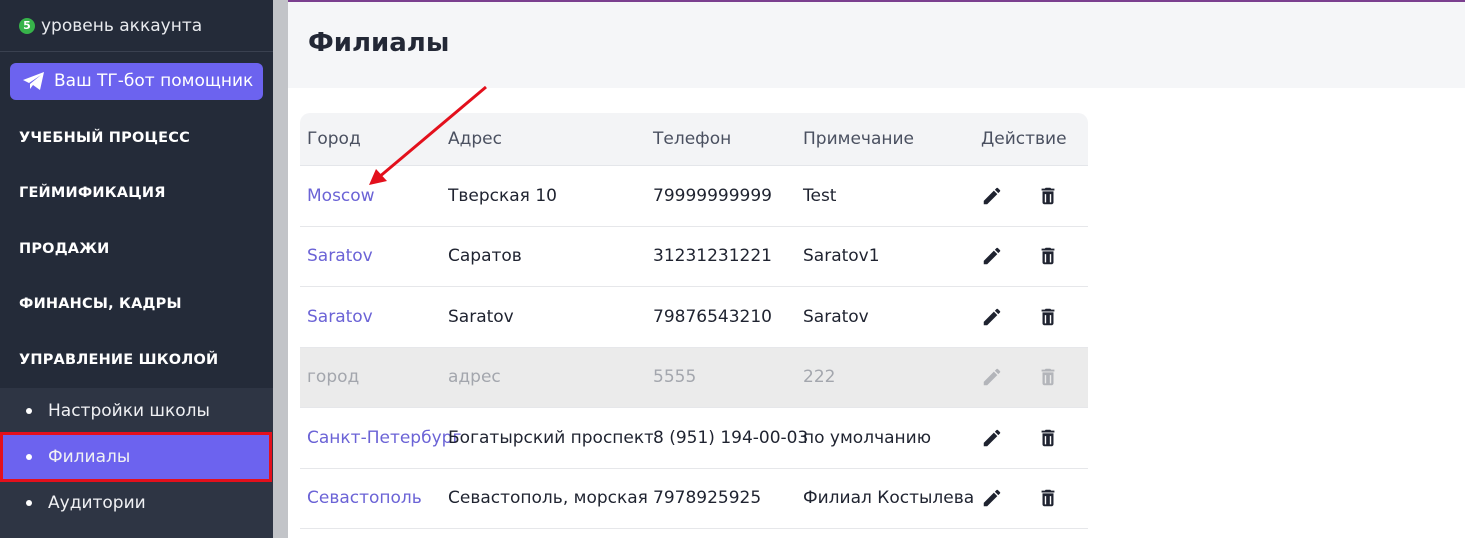  What do you see at coordinates (867, 437) in the screenshot?
I see `note-cell: по умолчанию` at bounding box center [867, 437].